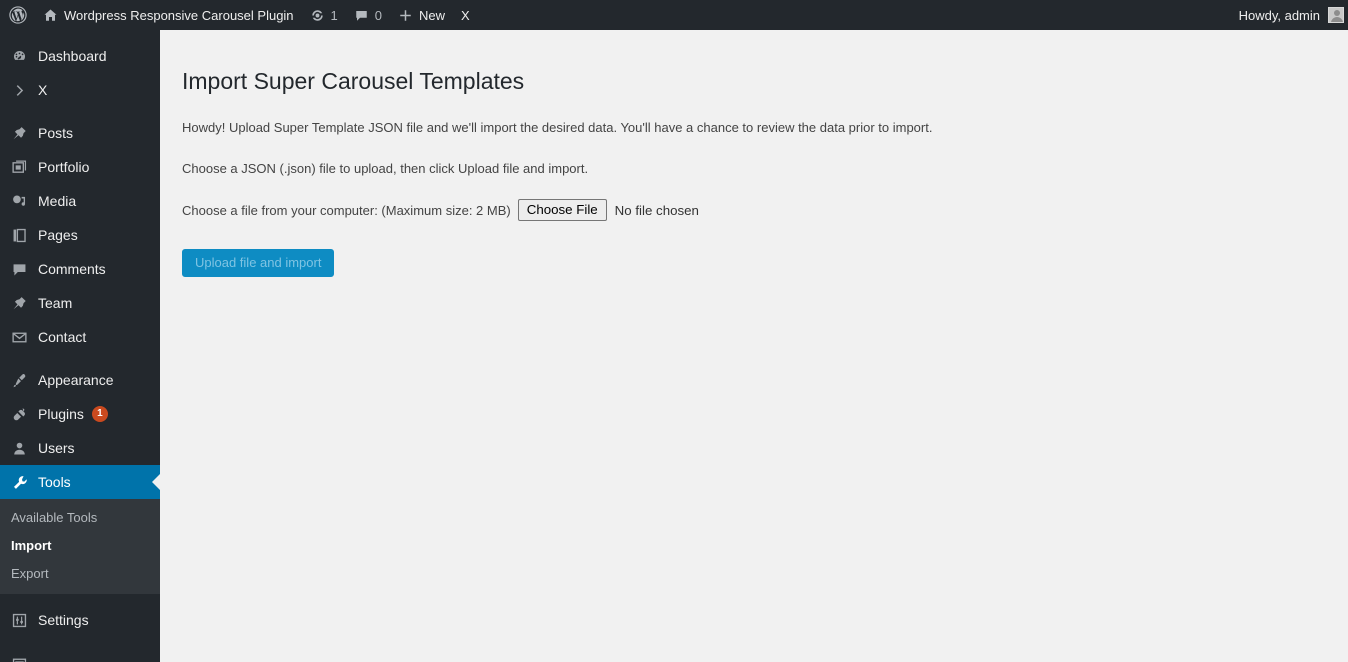 This screenshot has width=1348, height=662. I want to click on sidebar-item-settings: Settings, so click(80, 620).